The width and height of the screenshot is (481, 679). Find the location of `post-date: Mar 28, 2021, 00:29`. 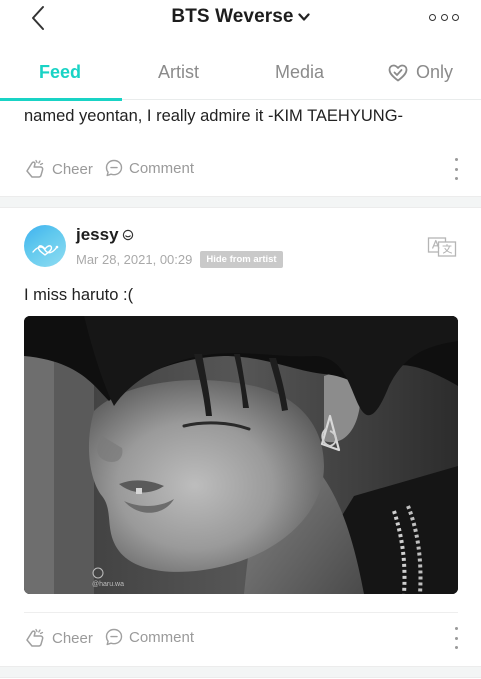

post-date: Mar 28, 2021, 00:29 is located at coordinates (134, 259).